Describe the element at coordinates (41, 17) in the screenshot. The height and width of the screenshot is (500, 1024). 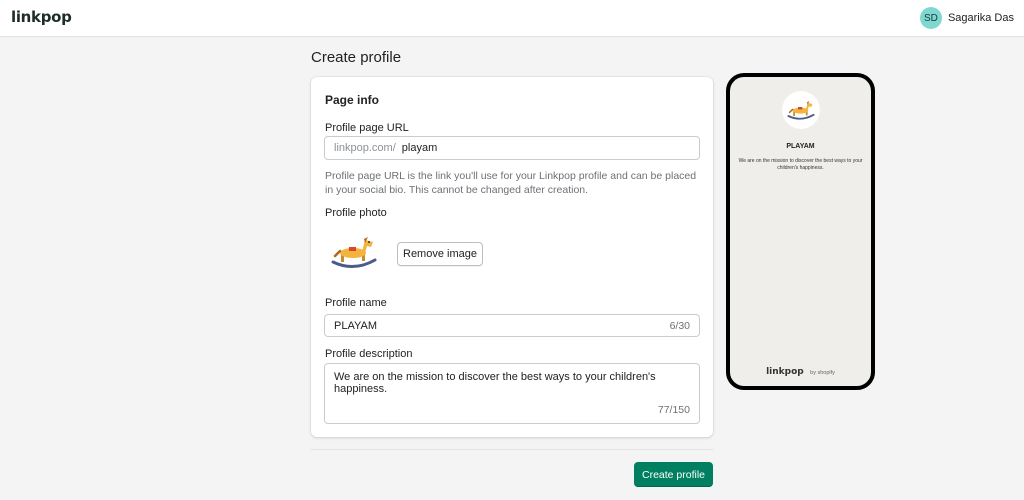
I see `linkpop-logo: linkpop` at that location.